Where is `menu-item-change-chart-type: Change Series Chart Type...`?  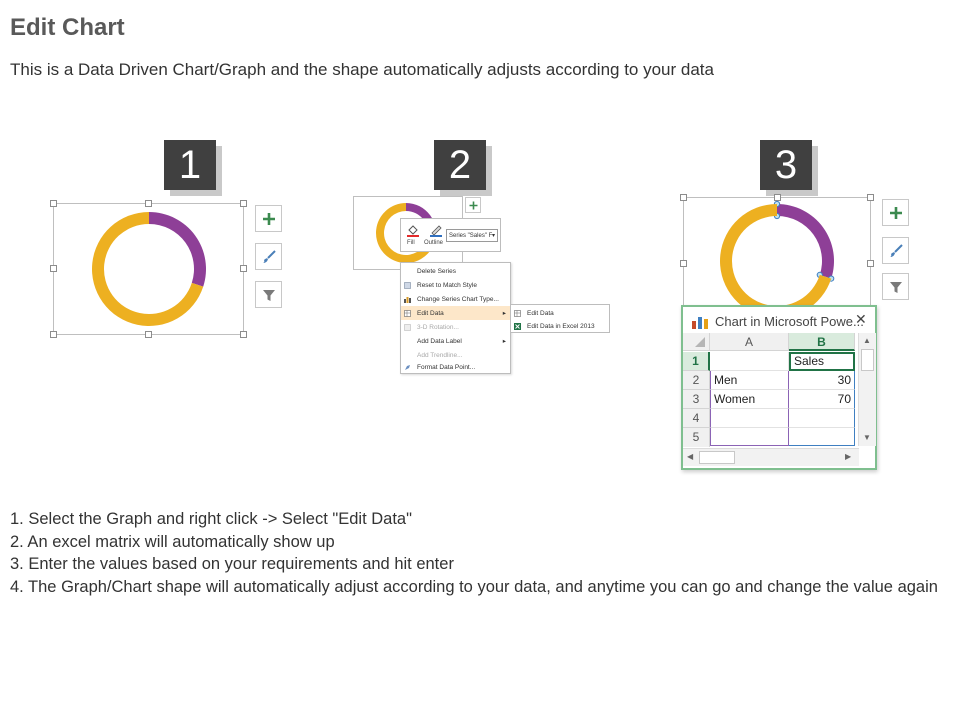 menu-item-change-chart-type: Change Series Chart Type... is located at coordinates (455, 299).